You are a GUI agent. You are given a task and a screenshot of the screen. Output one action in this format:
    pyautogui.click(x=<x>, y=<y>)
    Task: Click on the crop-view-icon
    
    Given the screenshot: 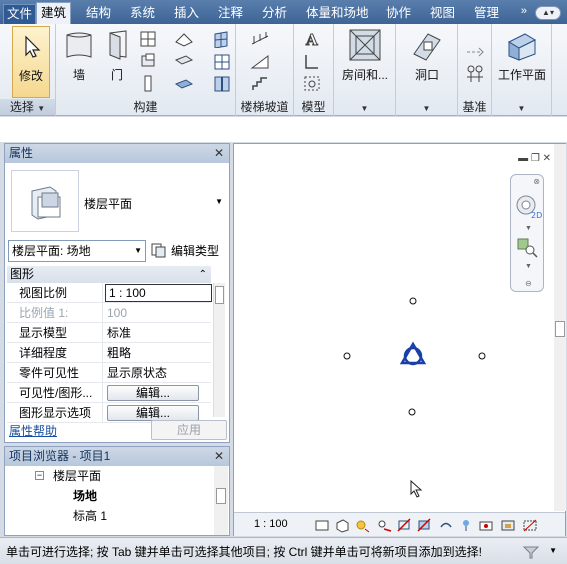 What is the action you would take?
    pyautogui.click(x=404, y=525)
    